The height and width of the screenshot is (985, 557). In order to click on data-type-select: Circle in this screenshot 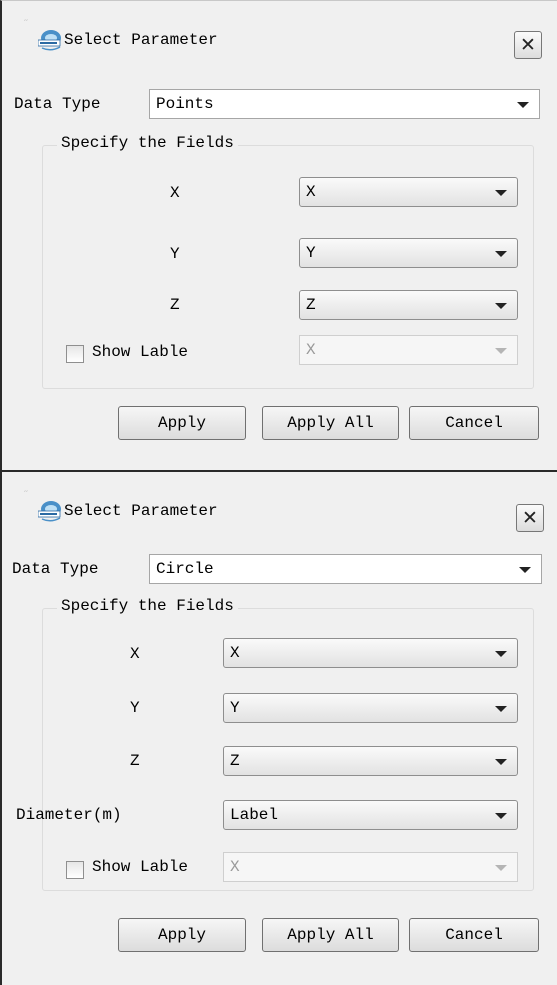, I will do `click(345, 569)`.